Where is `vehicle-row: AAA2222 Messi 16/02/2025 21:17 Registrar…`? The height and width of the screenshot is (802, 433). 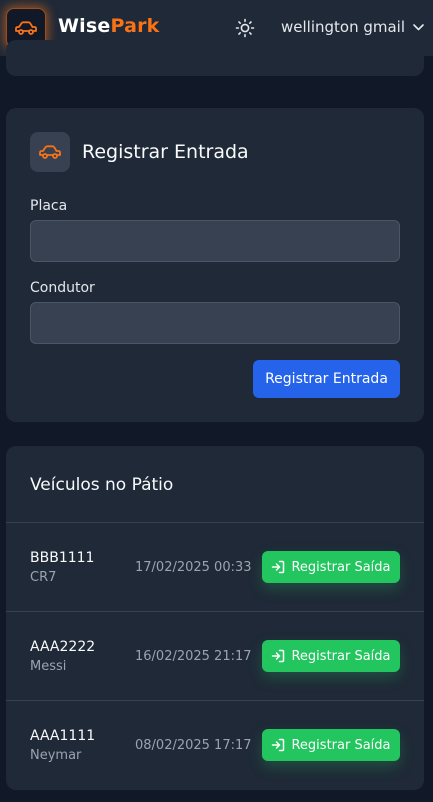
vehicle-row: AAA2222 Messi 16/02/2025 21:17 Registrar… is located at coordinates (215, 655).